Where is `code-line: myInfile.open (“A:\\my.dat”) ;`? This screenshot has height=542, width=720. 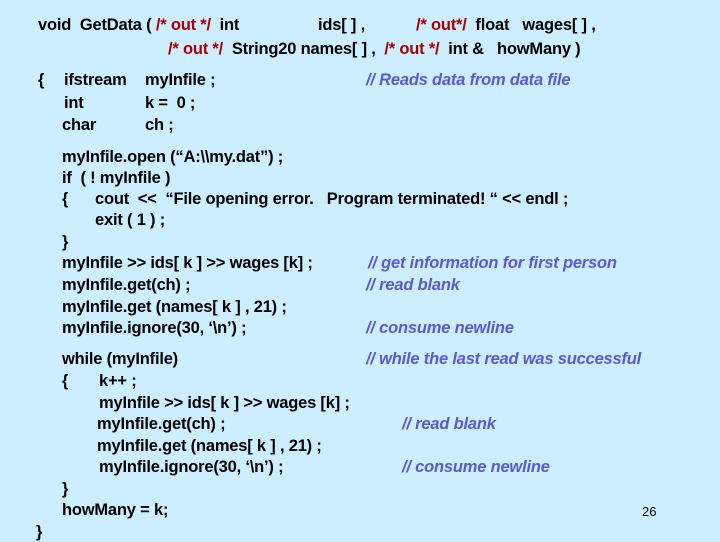
code-line: myInfile.open (“A:\\my.dat”) ; is located at coordinates (173, 157).